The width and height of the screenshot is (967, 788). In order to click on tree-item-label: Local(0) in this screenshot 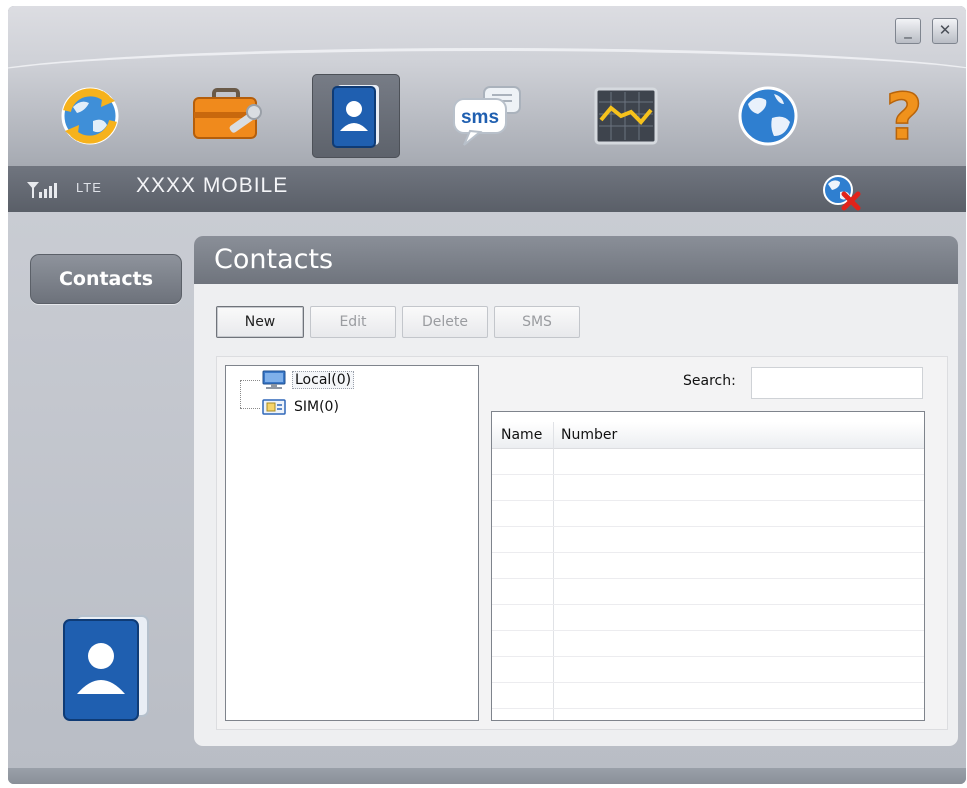, I will do `click(323, 380)`.